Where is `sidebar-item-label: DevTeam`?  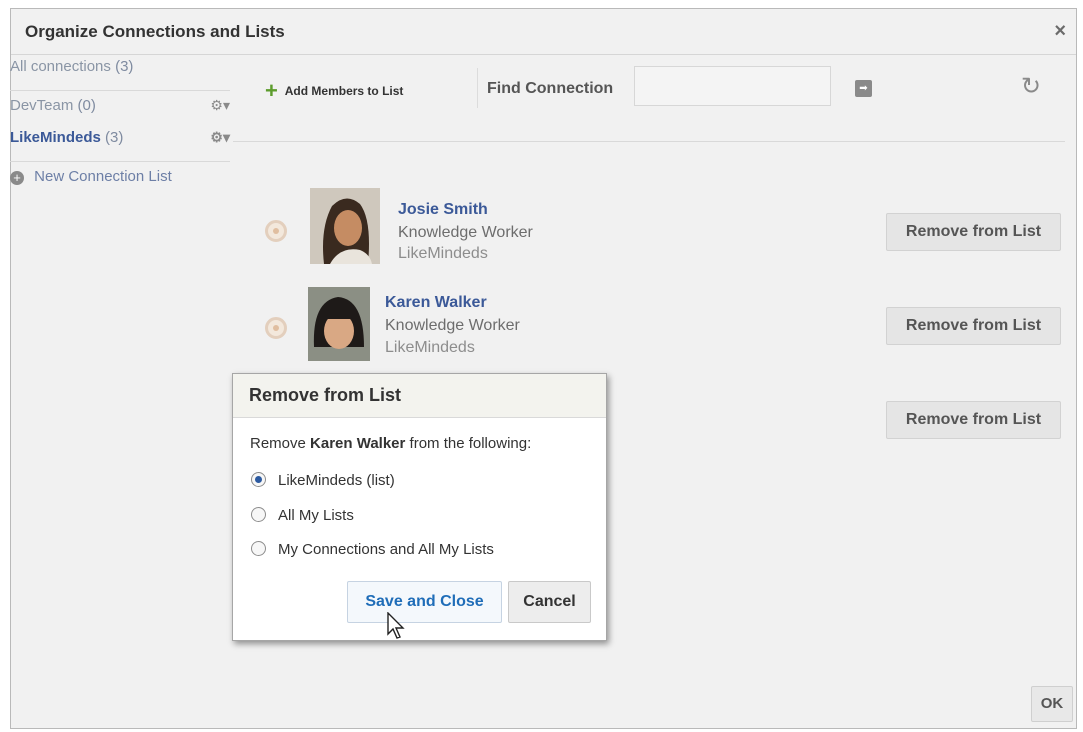 sidebar-item-label: DevTeam is located at coordinates (42, 105).